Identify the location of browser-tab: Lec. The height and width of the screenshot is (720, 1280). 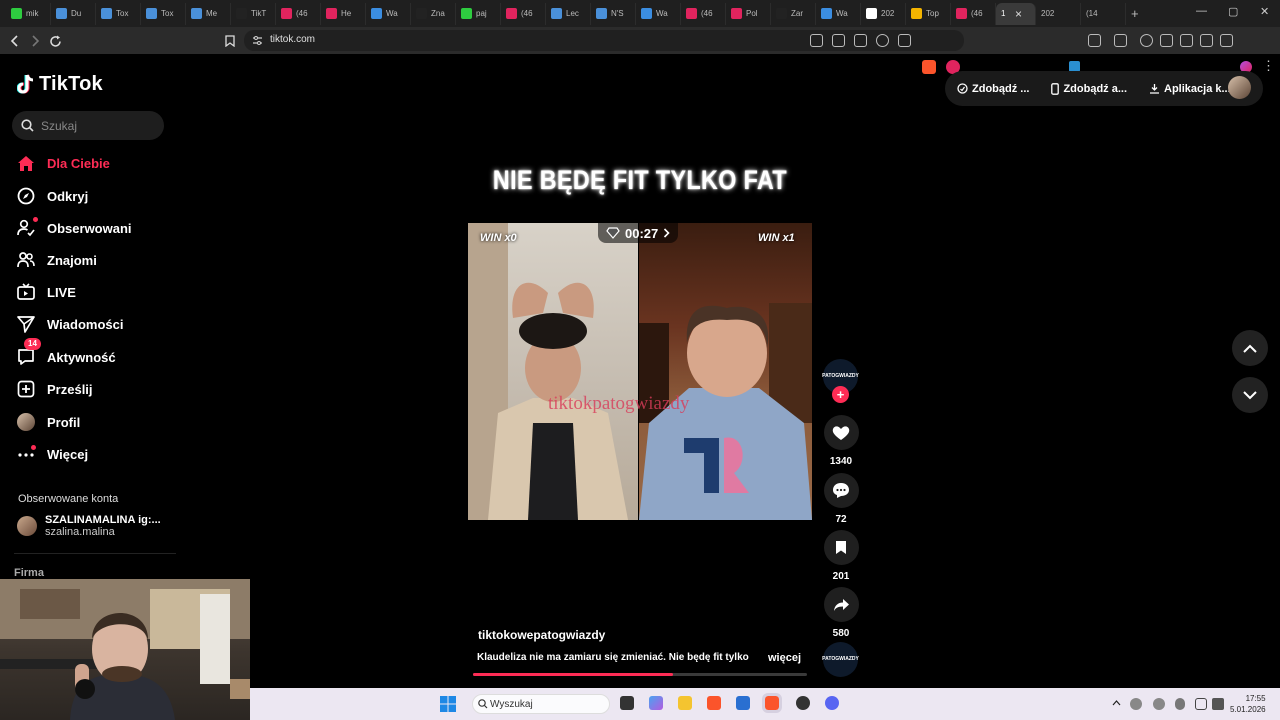
(568, 13).